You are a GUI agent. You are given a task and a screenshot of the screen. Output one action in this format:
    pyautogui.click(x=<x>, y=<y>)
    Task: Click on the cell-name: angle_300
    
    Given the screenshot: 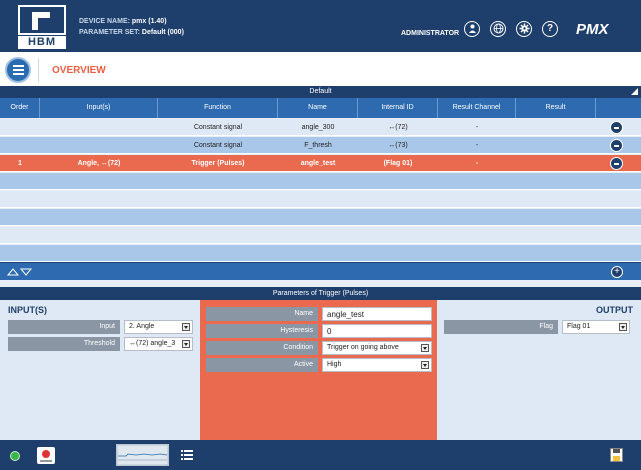 What is the action you would take?
    pyautogui.click(x=318, y=127)
    